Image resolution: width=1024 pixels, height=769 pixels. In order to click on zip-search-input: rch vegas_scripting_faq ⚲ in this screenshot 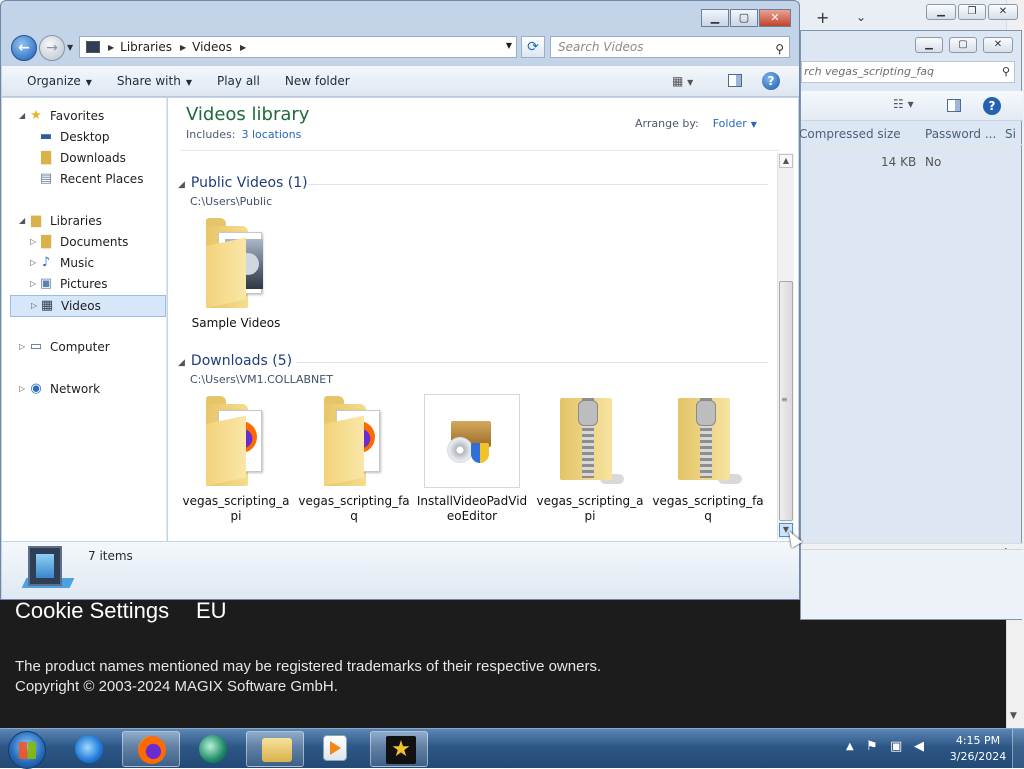, I will do `click(908, 72)`.